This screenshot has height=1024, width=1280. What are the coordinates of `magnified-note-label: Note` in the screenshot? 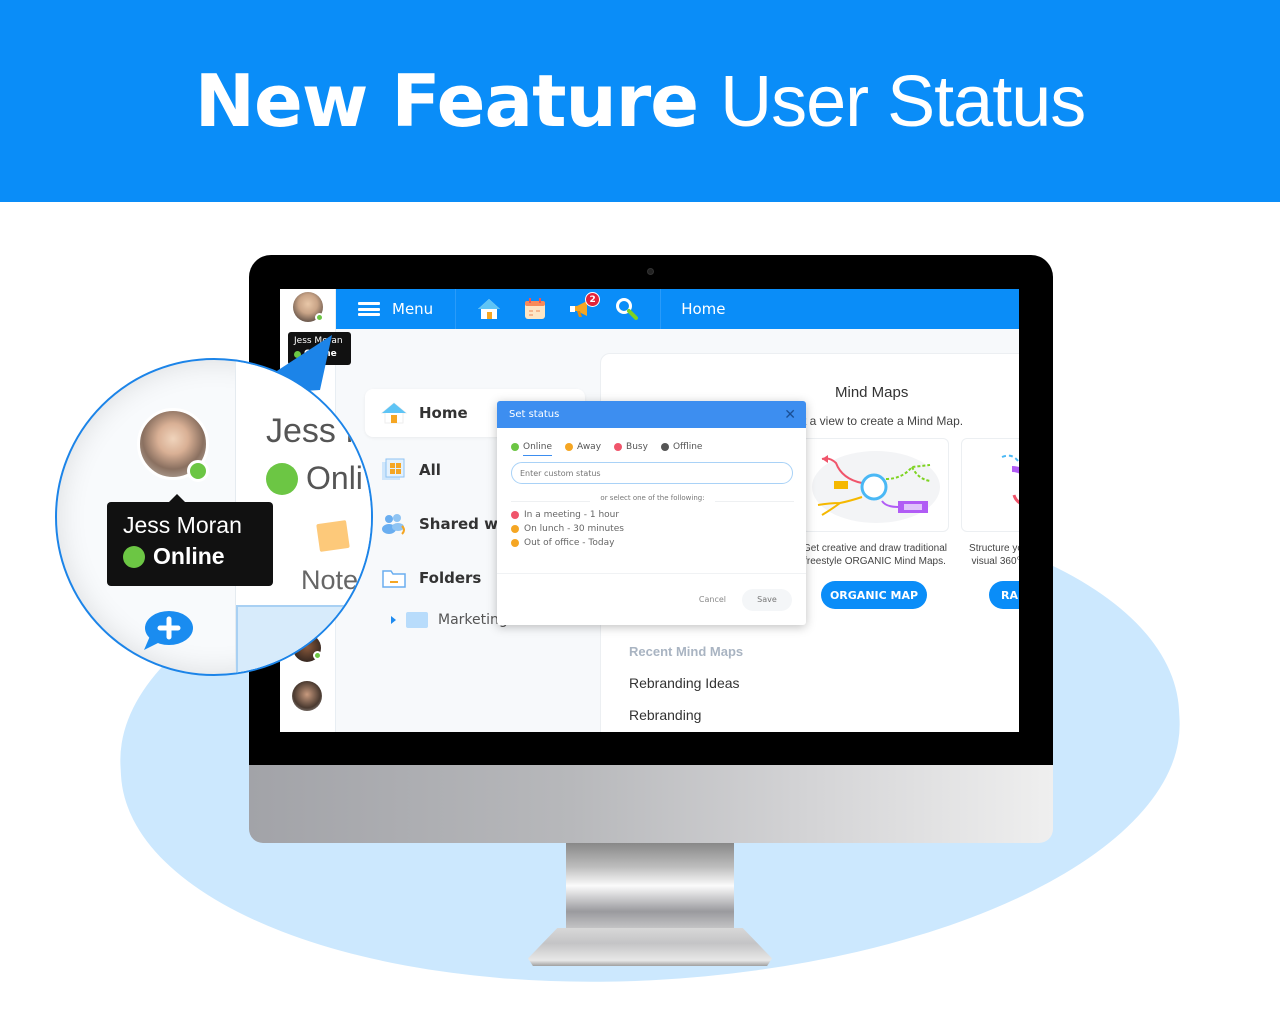 It's located at (330, 580).